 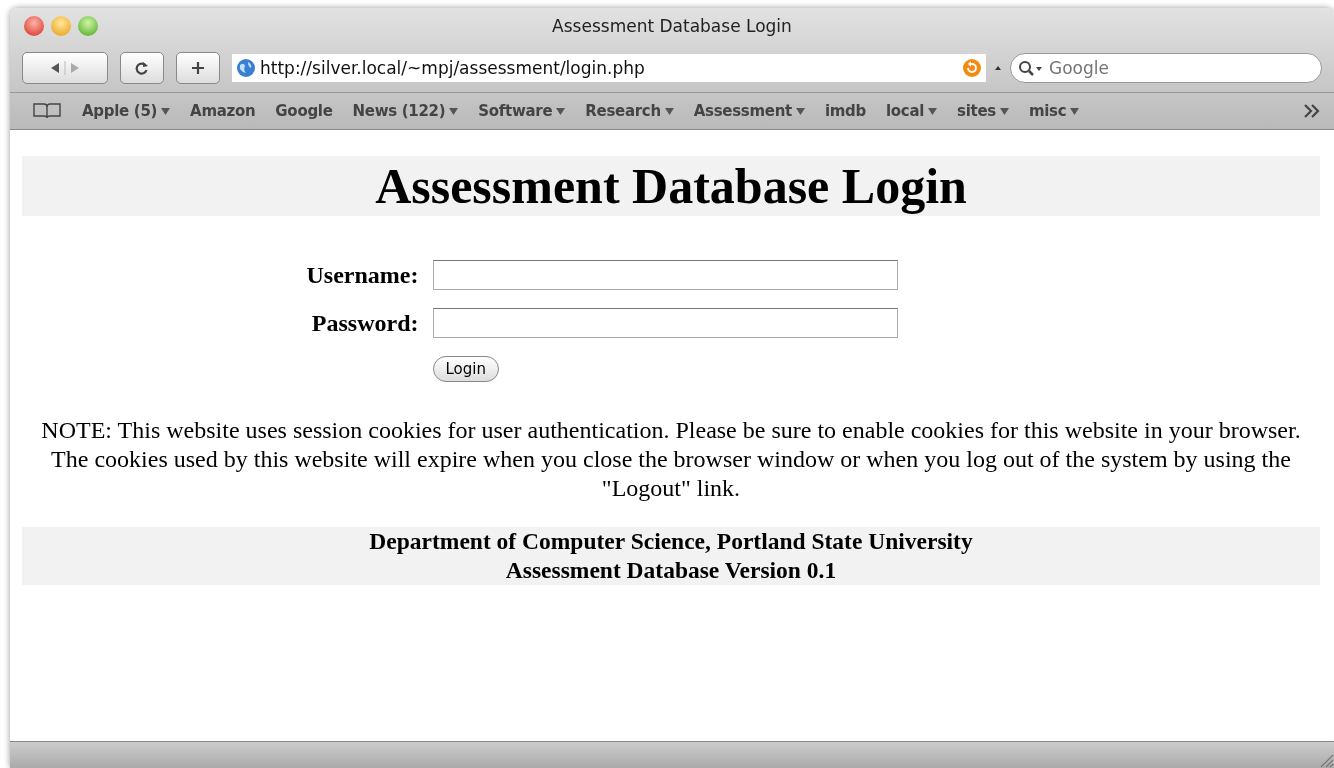 I want to click on note-text: NOTE: This website uses session cookies for user authentication. Please be sure to enable cookies for this website in your browser. The cookies used by this website will expire when you close the browser window or when you log out of the system by using the "Logout" link., so click(x=671, y=459).